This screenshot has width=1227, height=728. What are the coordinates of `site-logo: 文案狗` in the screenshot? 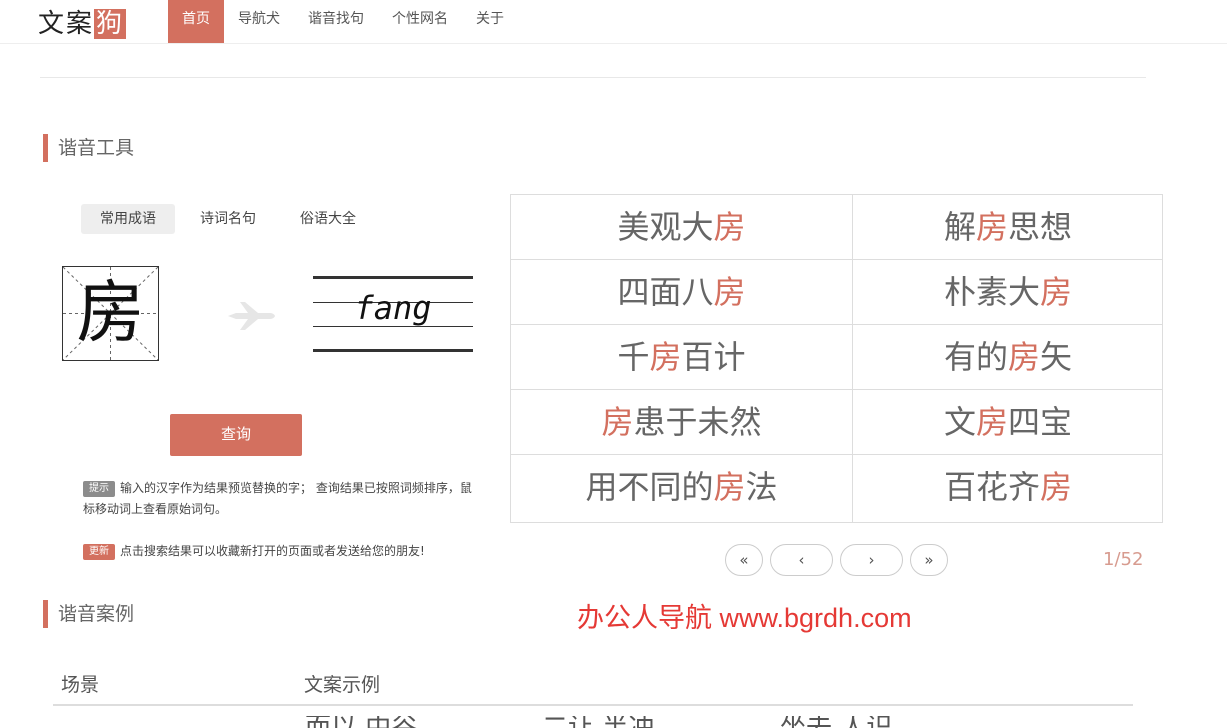 It's located at (82, 21).